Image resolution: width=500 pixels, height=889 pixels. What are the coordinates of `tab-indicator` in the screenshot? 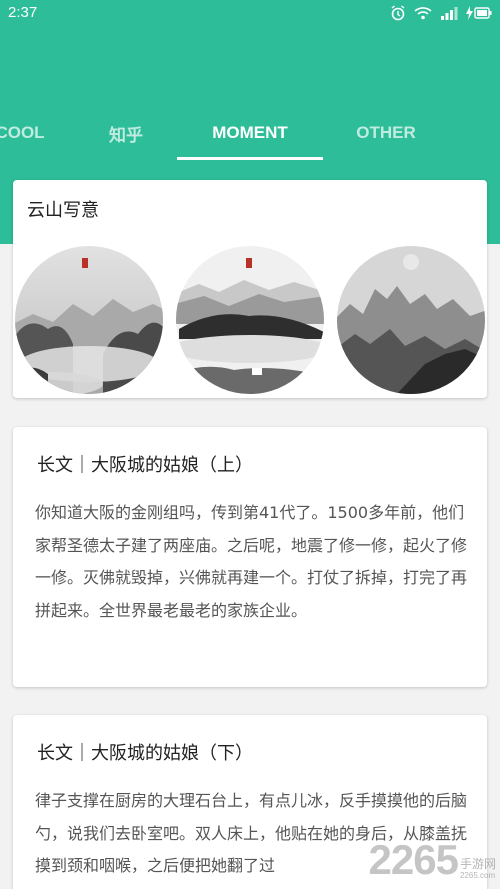 It's located at (250, 158).